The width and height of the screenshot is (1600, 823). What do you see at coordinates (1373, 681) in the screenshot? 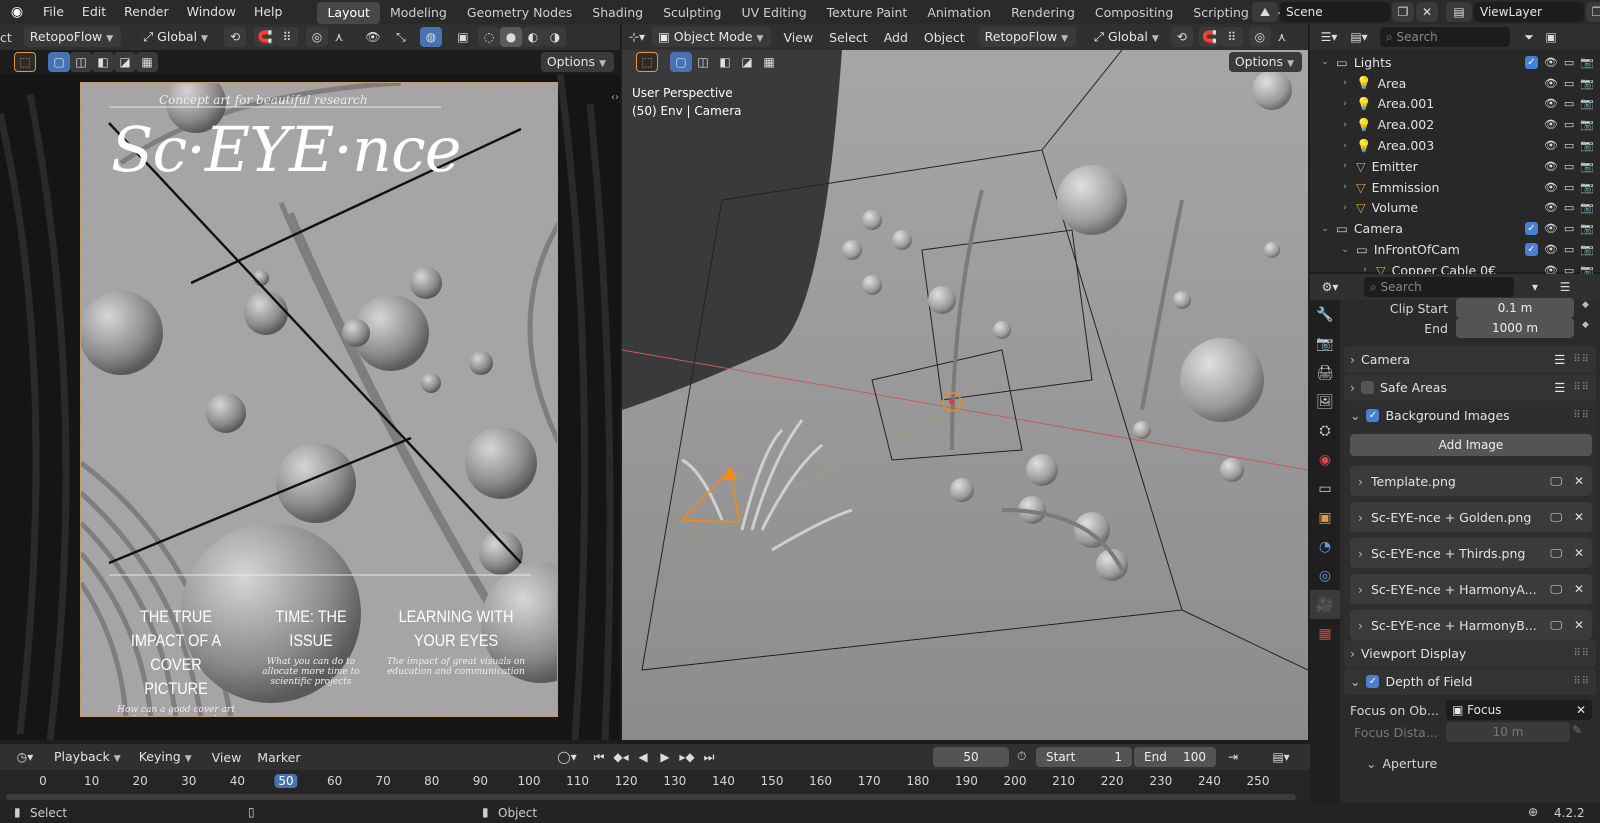
I see `dof-checkbox: ✓` at bounding box center [1373, 681].